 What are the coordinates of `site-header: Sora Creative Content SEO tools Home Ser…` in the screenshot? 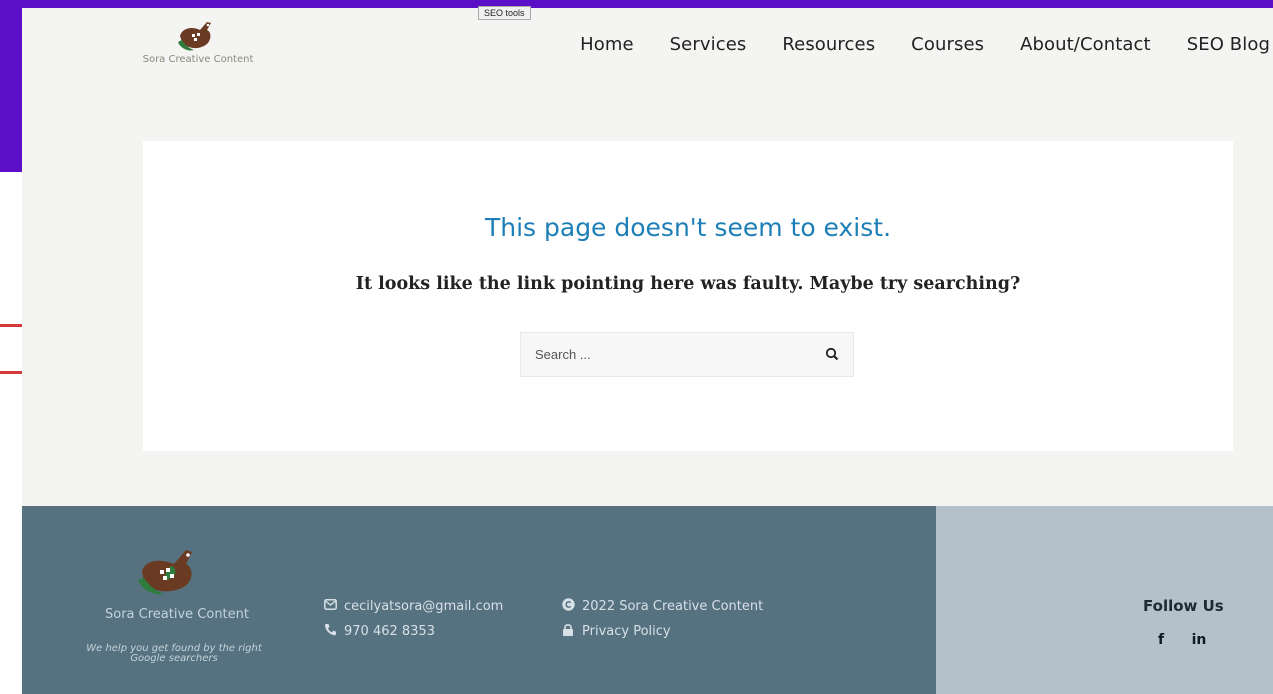 It's located at (647, 47).